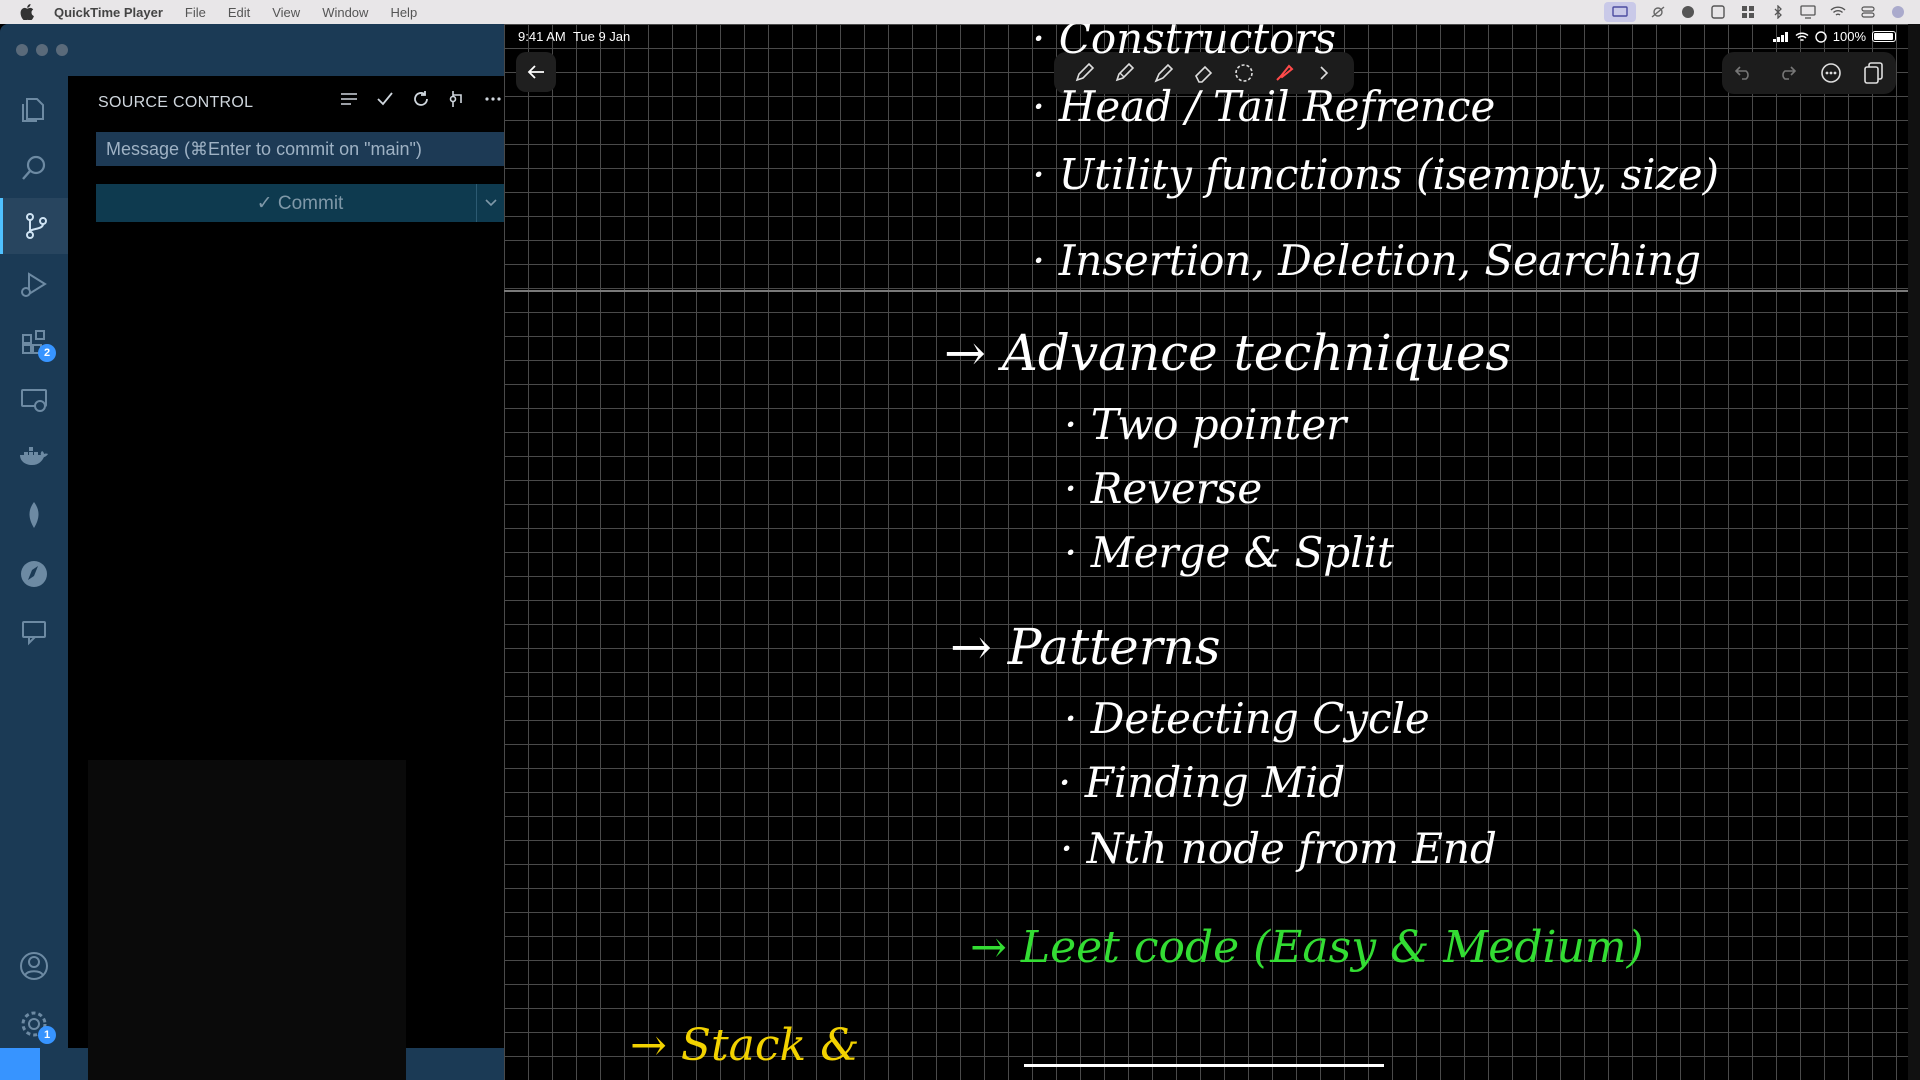 The image size is (1920, 1080). I want to click on note-detecting-cycle: · Detecting Cycle, so click(1247, 718).